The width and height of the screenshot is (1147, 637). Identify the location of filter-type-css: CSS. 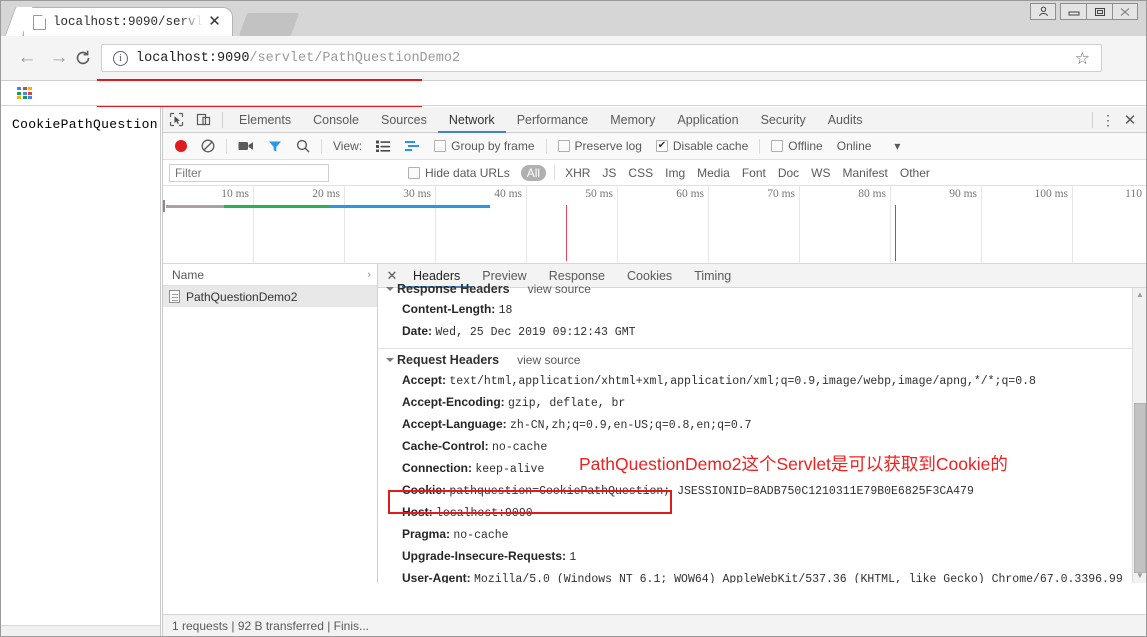
(640, 173).